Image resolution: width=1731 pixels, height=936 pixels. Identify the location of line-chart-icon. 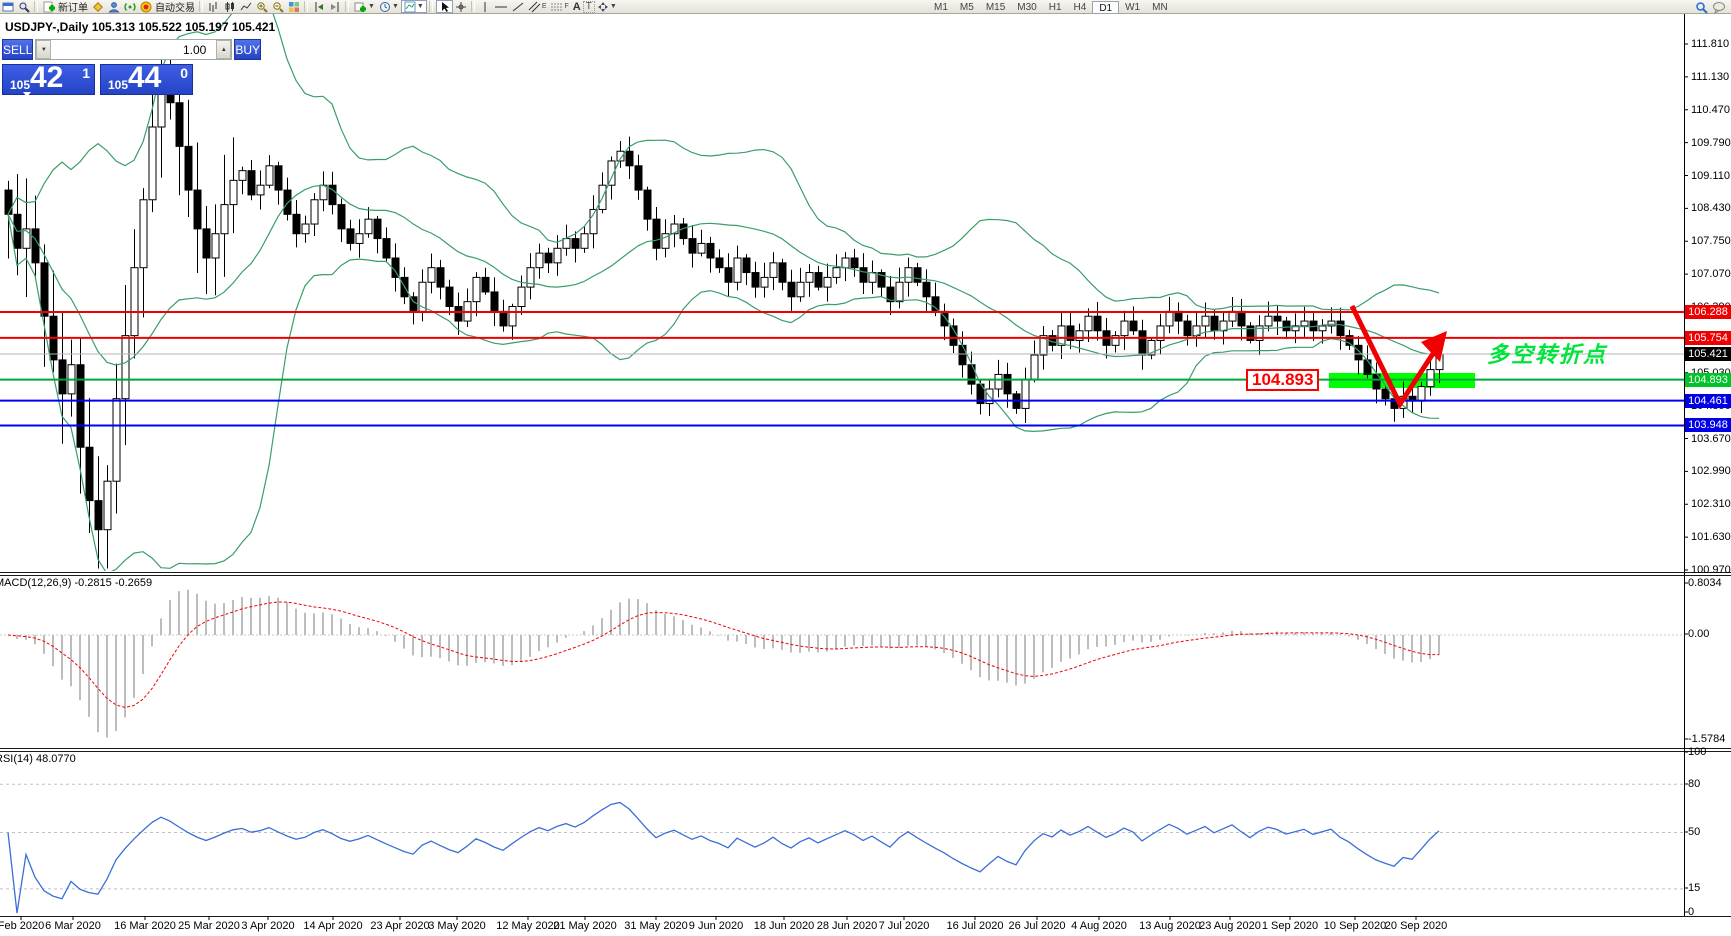
(246, 6).